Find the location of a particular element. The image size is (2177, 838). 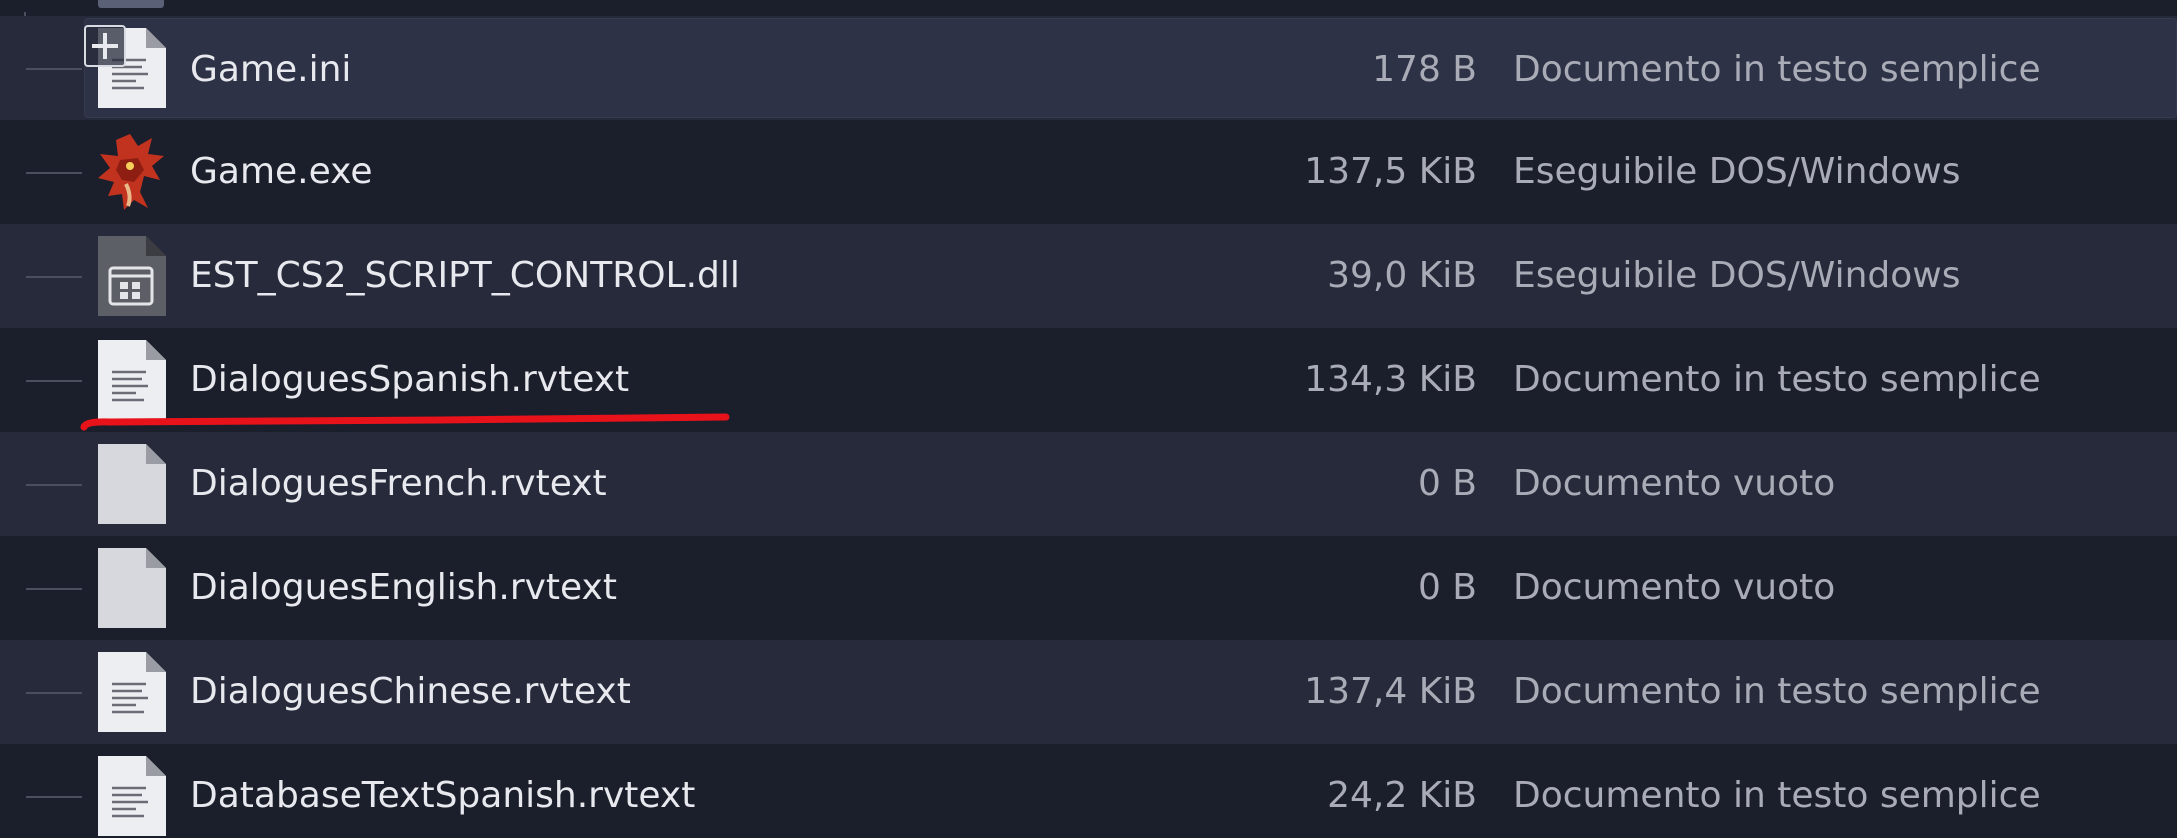

dragon-app-icon is located at coordinates (130, 172).